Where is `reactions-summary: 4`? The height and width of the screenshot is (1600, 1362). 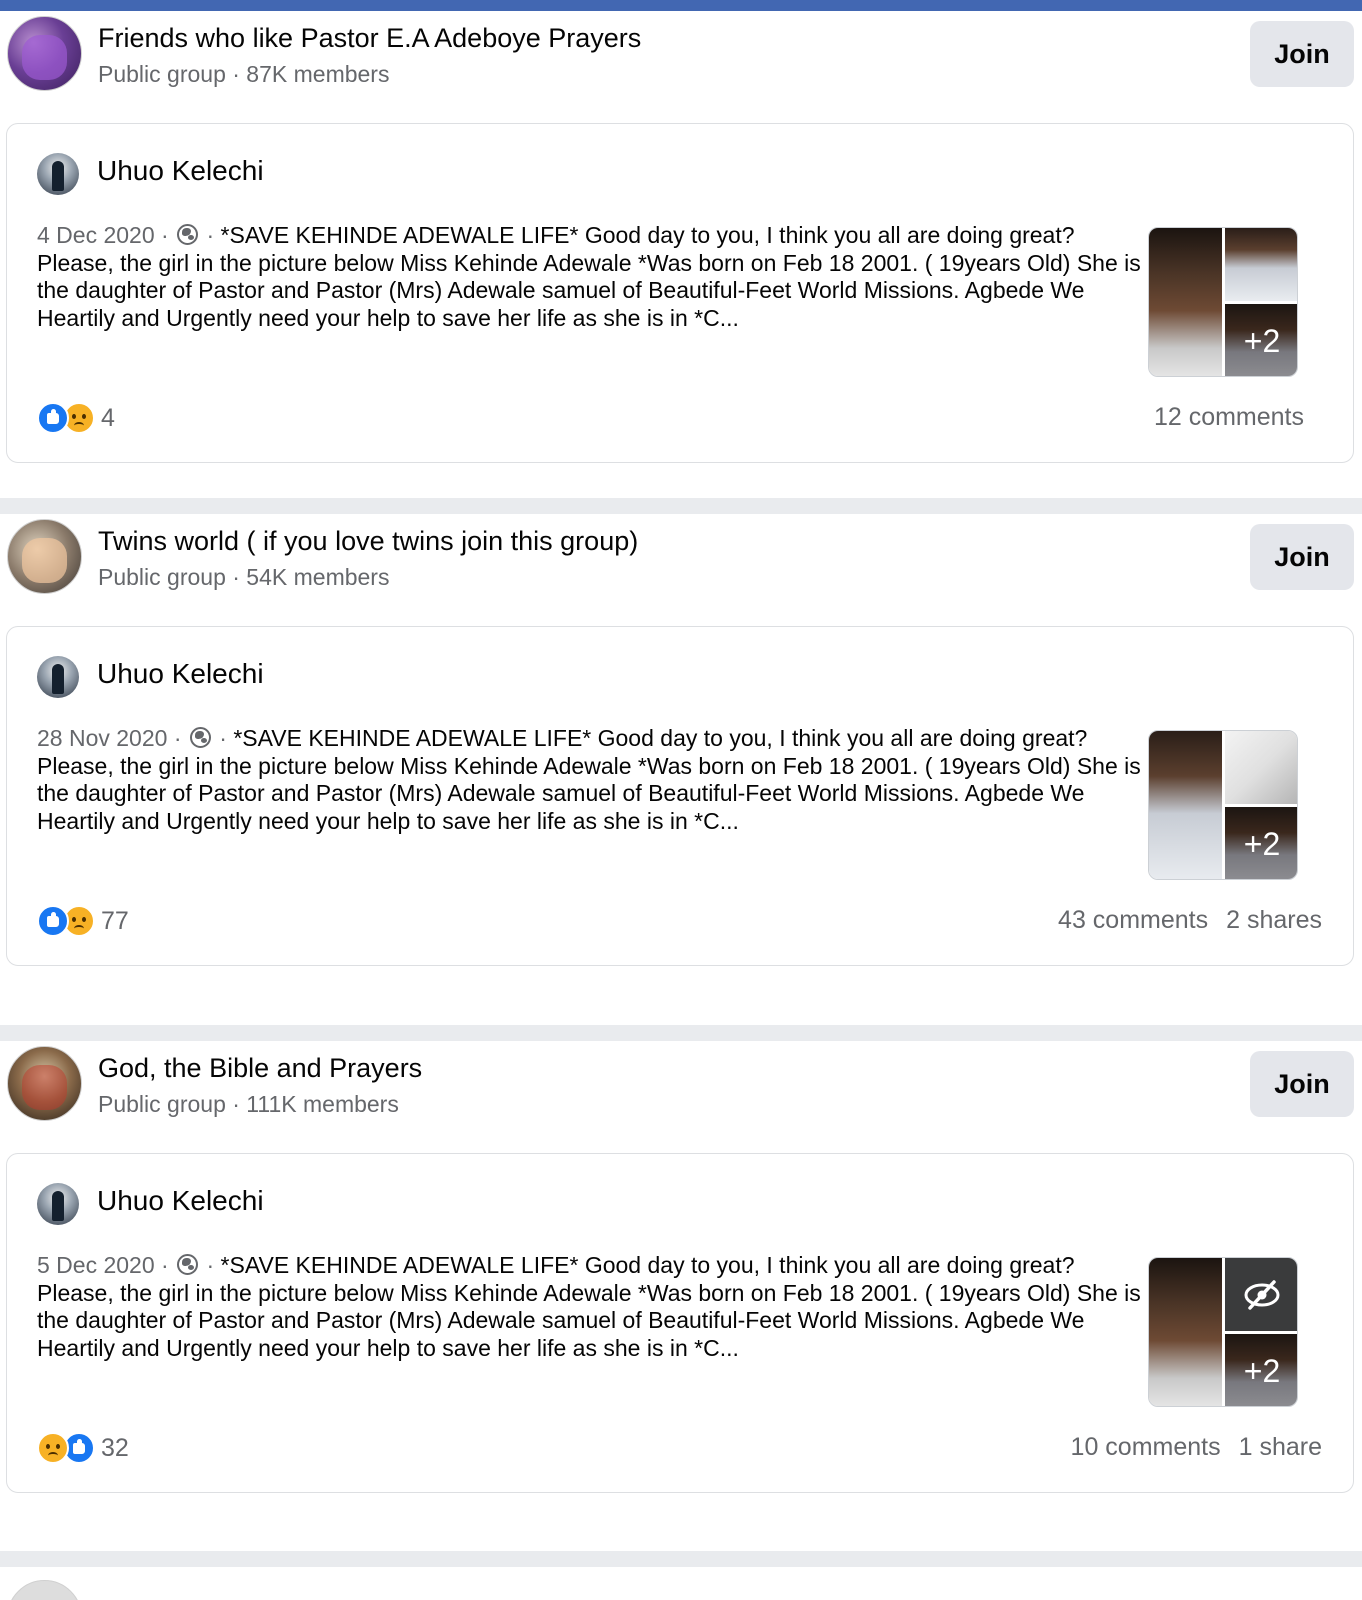 reactions-summary: 4 is located at coordinates (76, 418).